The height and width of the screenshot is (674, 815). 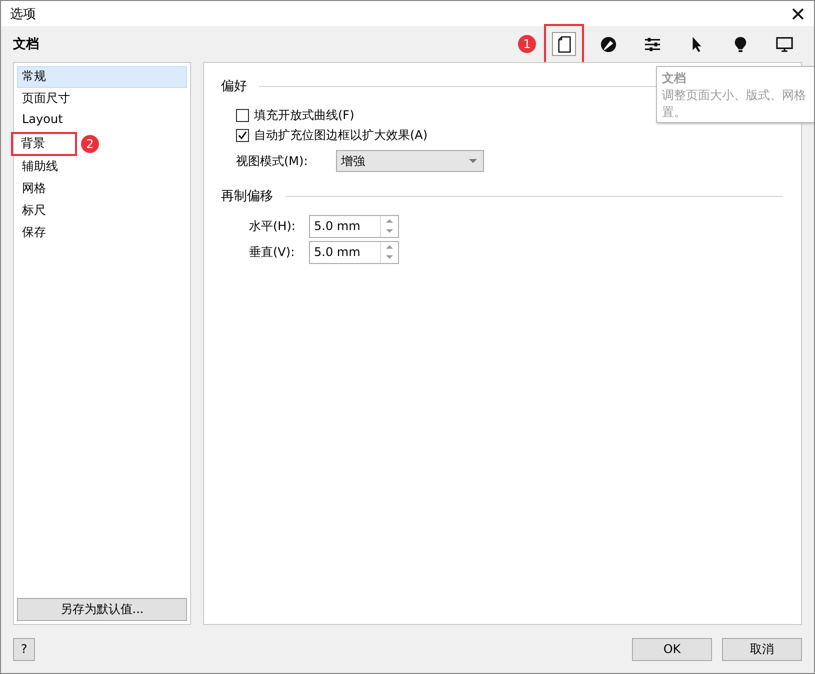 What do you see at coordinates (102, 211) in the screenshot?
I see `category-item: 标尺` at bounding box center [102, 211].